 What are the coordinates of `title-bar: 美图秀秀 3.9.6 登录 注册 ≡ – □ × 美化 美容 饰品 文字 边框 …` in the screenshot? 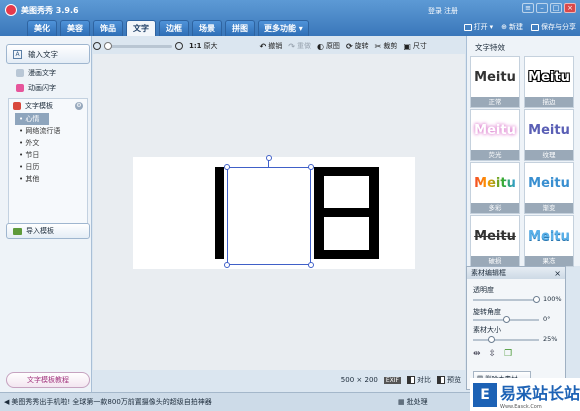 It's located at (290, 18).